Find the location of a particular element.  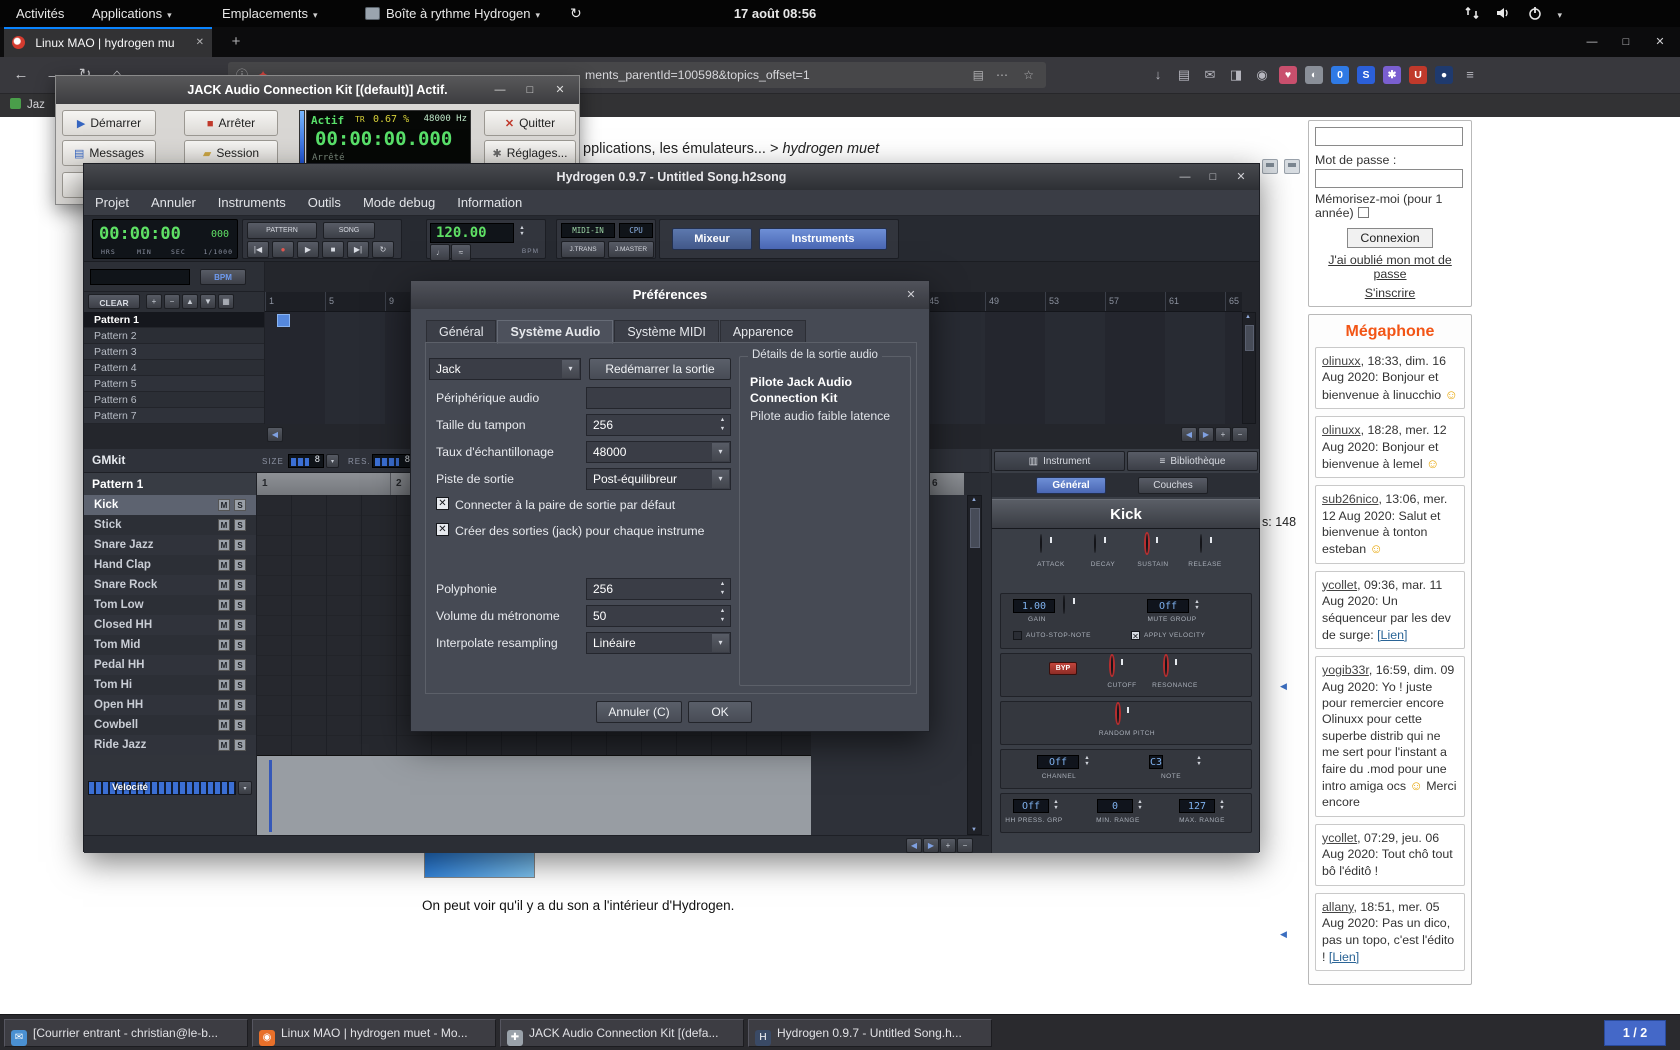

workspace-pager: 1 / 2 is located at coordinates (1635, 1033).